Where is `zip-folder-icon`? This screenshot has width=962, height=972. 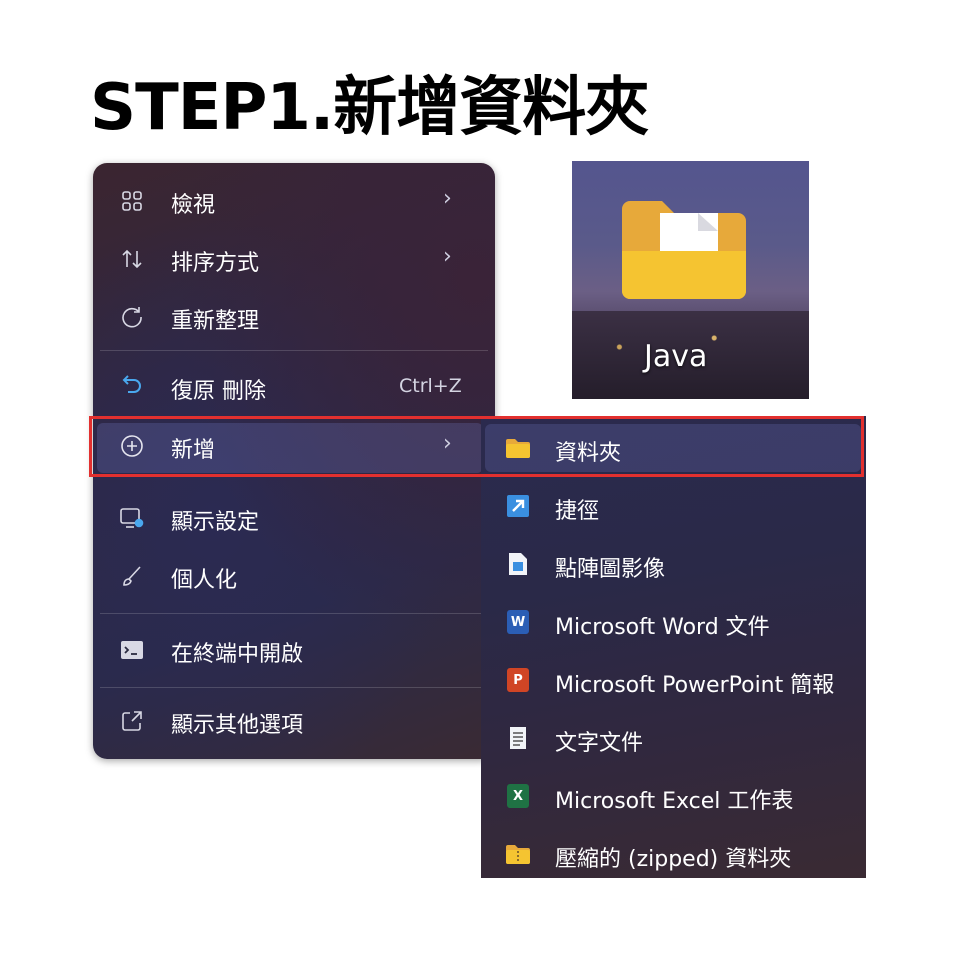 zip-folder-icon is located at coordinates (518, 854).